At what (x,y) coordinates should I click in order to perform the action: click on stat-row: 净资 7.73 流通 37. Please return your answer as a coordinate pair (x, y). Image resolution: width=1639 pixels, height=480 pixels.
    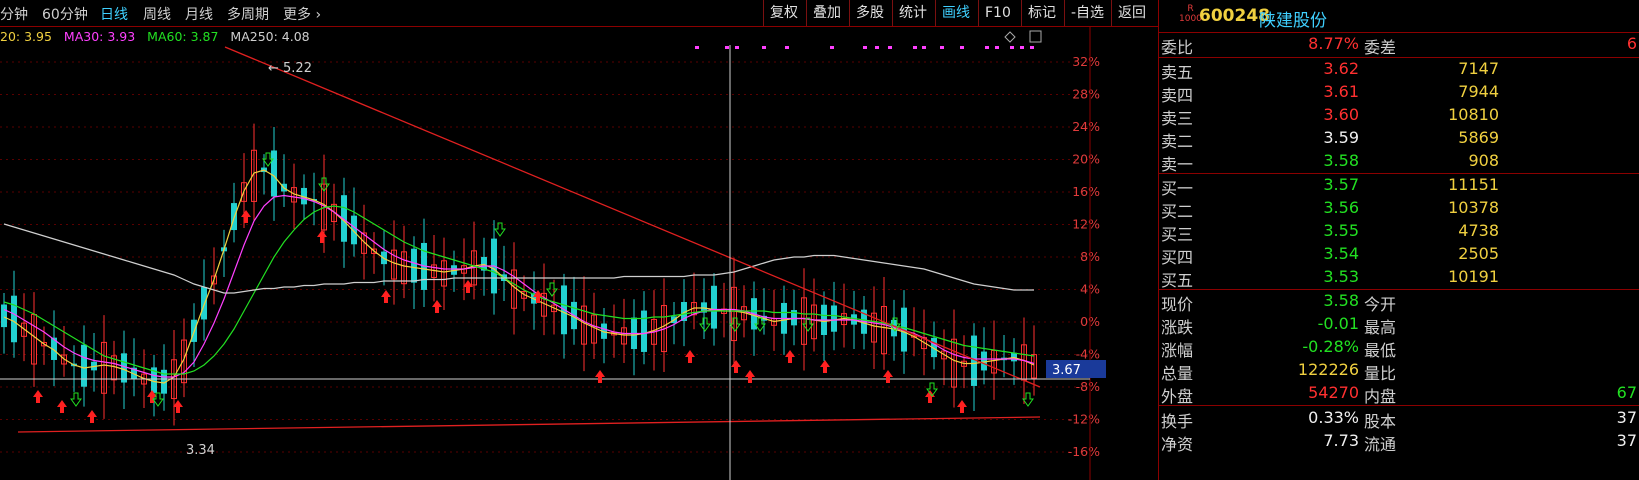
    Looking at the image, I should click on (1399, 442).